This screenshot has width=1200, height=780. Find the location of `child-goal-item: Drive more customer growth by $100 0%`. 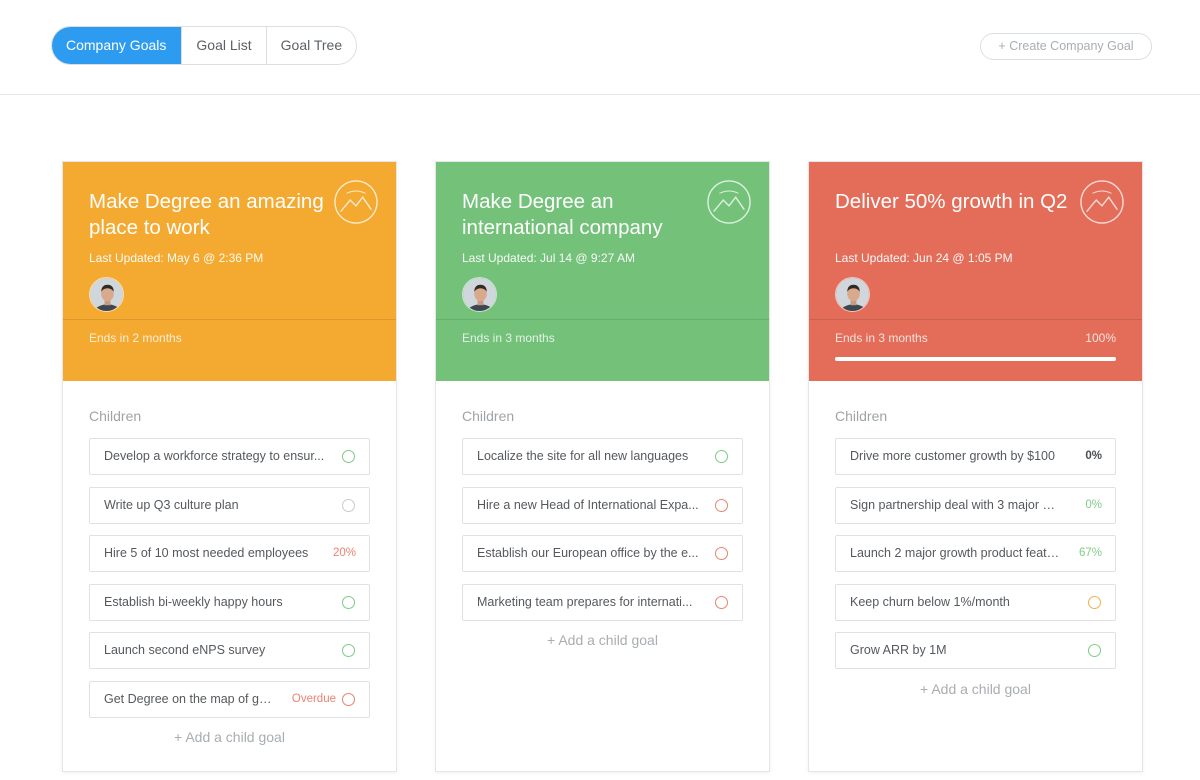

child-goal-item: Drive more customer growth by $100 0% is located at coordinates (975, 456).